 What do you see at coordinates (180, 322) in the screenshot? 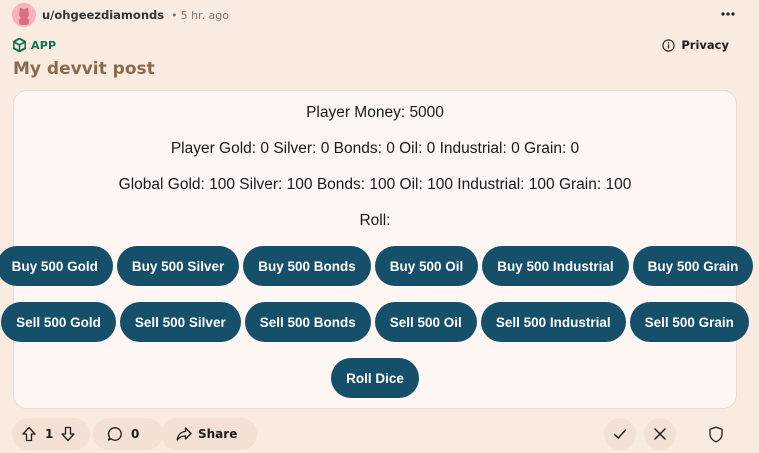
I see `sell-silver-button: Sell 500 Silver` at bounding box center [180, 322].